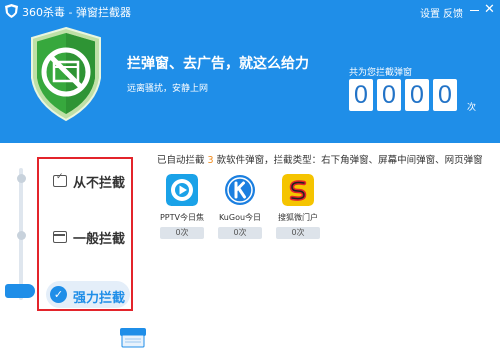  Describe the element at coordinates (453, 12) in the screenshot. I see `feedback-link: 反馈` at that location.